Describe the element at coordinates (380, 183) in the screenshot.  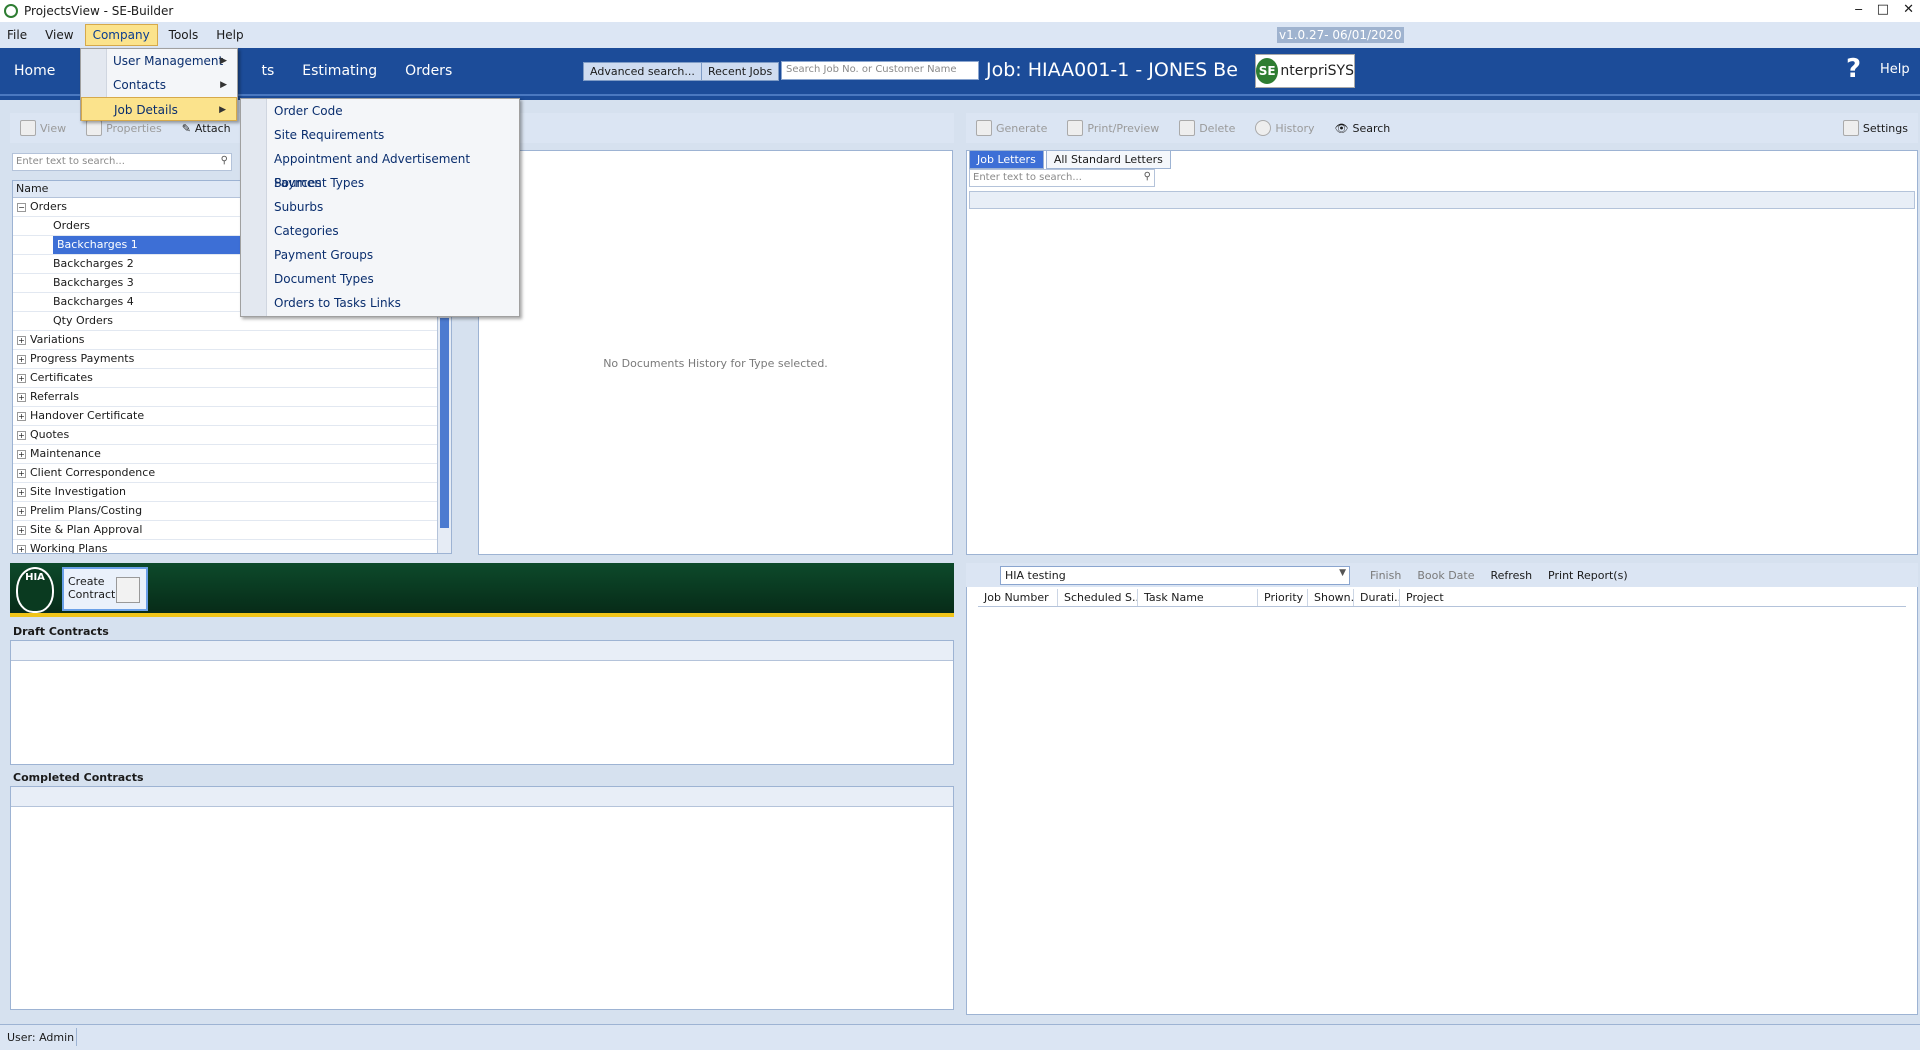
I see `submenu-item: Payment Types` at that location.